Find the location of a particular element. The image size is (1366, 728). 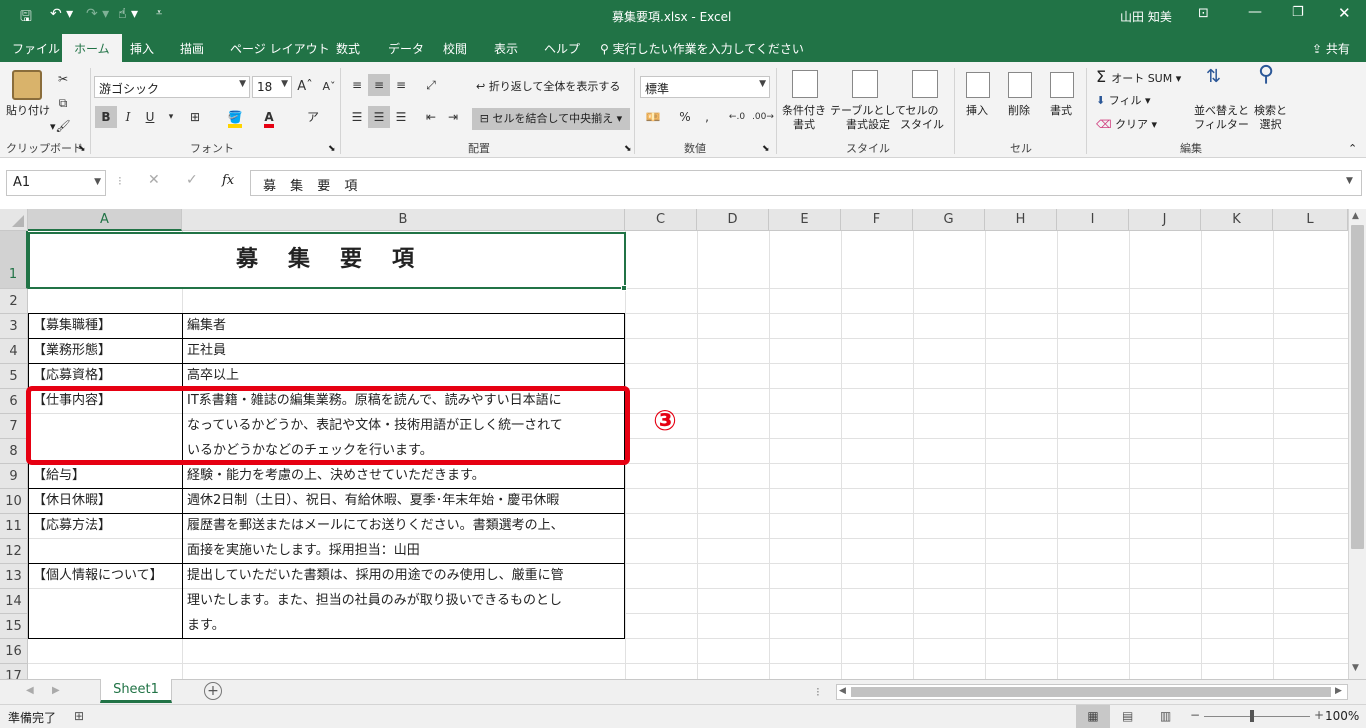

row-header-4: 4 is located at coordinates (14, 351).